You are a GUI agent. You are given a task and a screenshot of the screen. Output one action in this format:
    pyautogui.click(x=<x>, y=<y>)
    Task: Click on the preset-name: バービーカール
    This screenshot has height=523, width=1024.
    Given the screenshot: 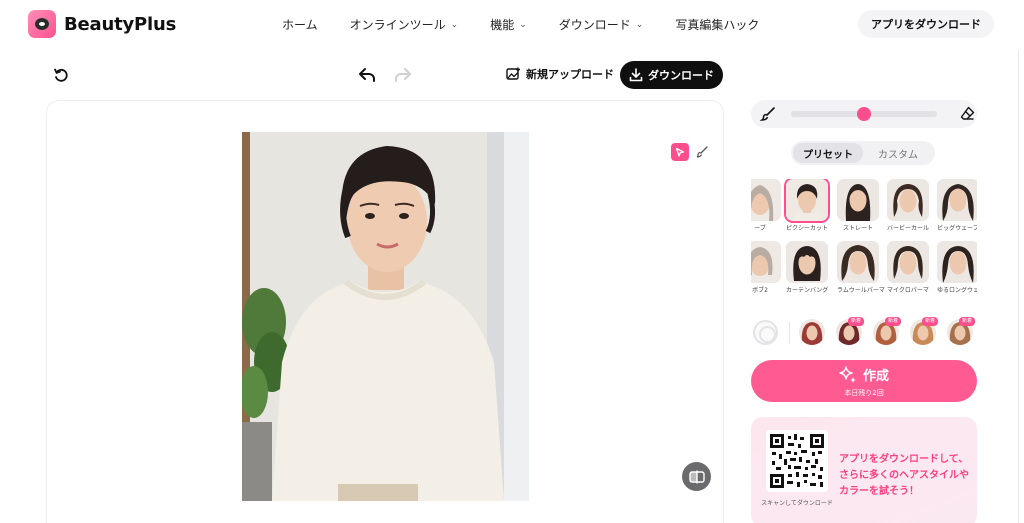 What is the action you would take?
    pyautogui.click(x=908, y=228)
    